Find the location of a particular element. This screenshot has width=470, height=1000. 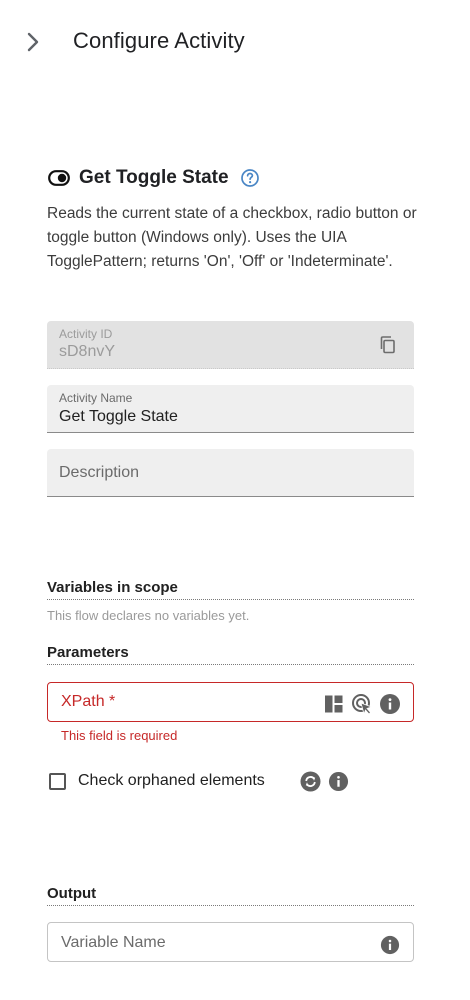

check-orphaned-checkbox is located at coordinates (57, 781).